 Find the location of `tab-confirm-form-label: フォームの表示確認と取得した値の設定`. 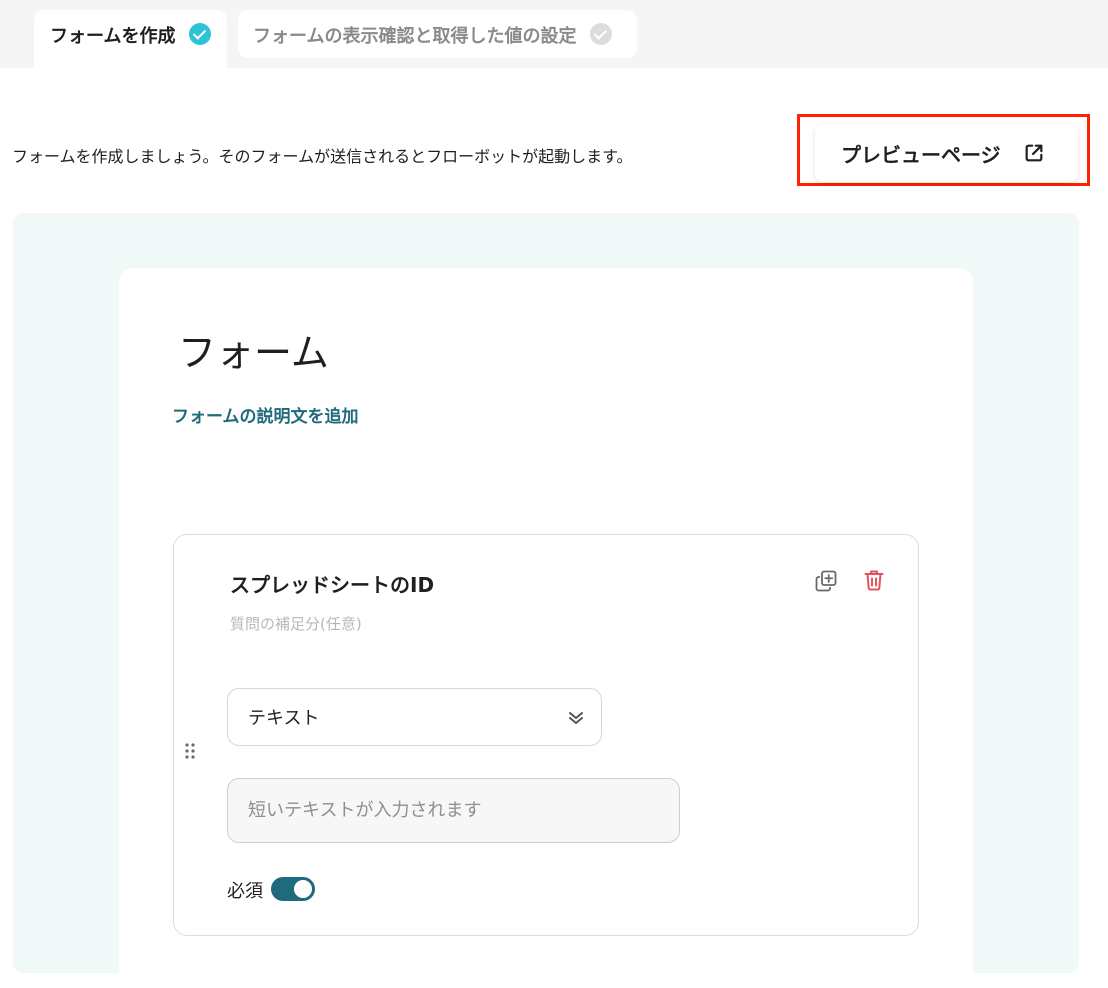

tab-confirm-form-label: フォームの表示確認と取得した値の設定 is located at coordinates (415, 36).